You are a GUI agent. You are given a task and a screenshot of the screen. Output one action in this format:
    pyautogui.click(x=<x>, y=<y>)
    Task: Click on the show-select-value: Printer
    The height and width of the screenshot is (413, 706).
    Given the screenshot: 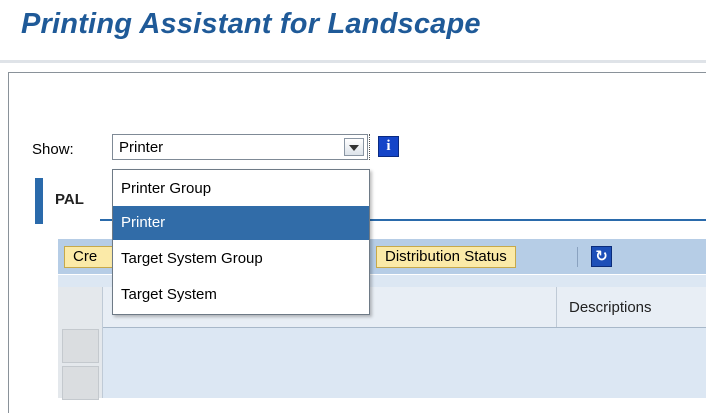 What is the action you would take?
    pyautogui.click(x=141, y=147)
    